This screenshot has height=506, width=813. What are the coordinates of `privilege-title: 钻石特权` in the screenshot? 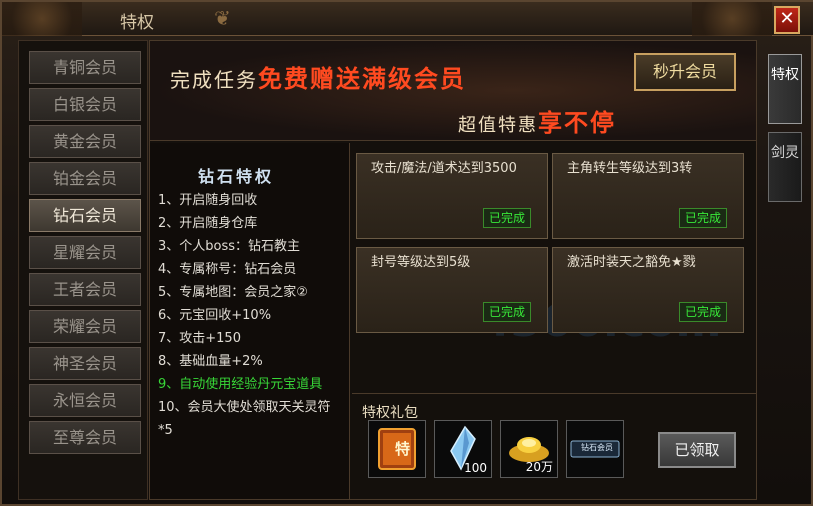 It's located at (236, 176).